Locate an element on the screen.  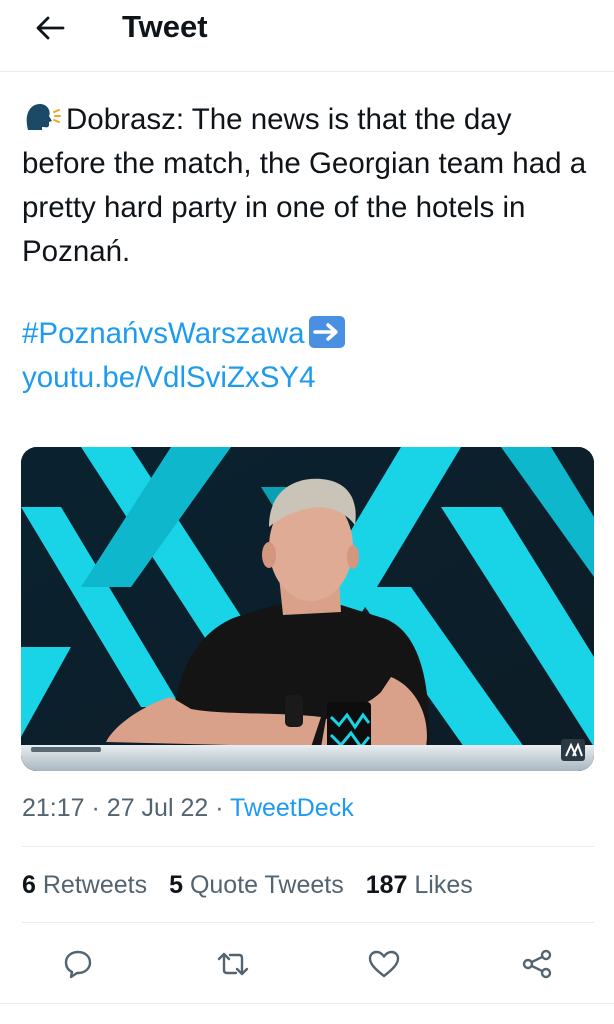
retweets-label: Retweets is located at coordinates (95, 885).